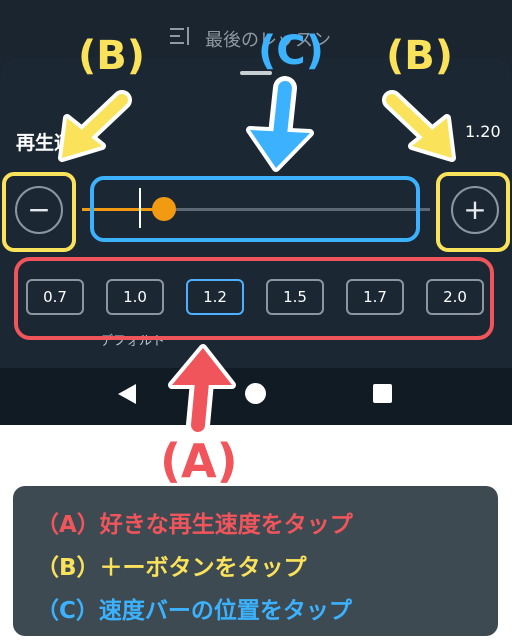 The image size is (512, 640). Describe the element at coordinates (112, 56) in the screenshot. I see `annotation-mark-b-left: (B)` at that location.